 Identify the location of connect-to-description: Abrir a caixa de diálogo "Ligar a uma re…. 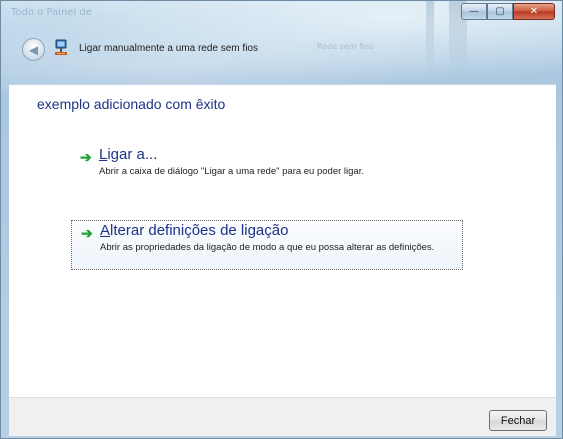
(231, 171).